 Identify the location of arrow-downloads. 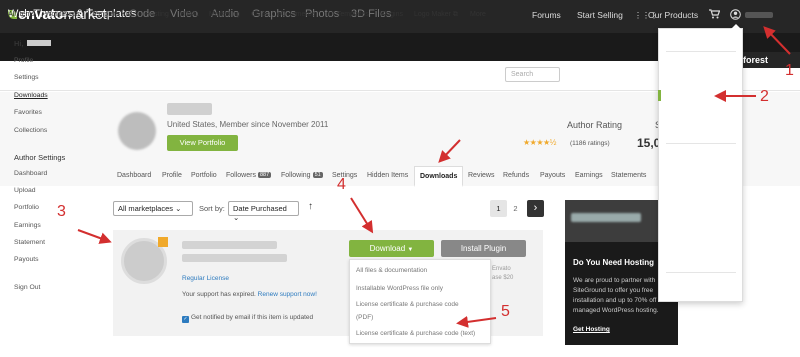
(449, 151).